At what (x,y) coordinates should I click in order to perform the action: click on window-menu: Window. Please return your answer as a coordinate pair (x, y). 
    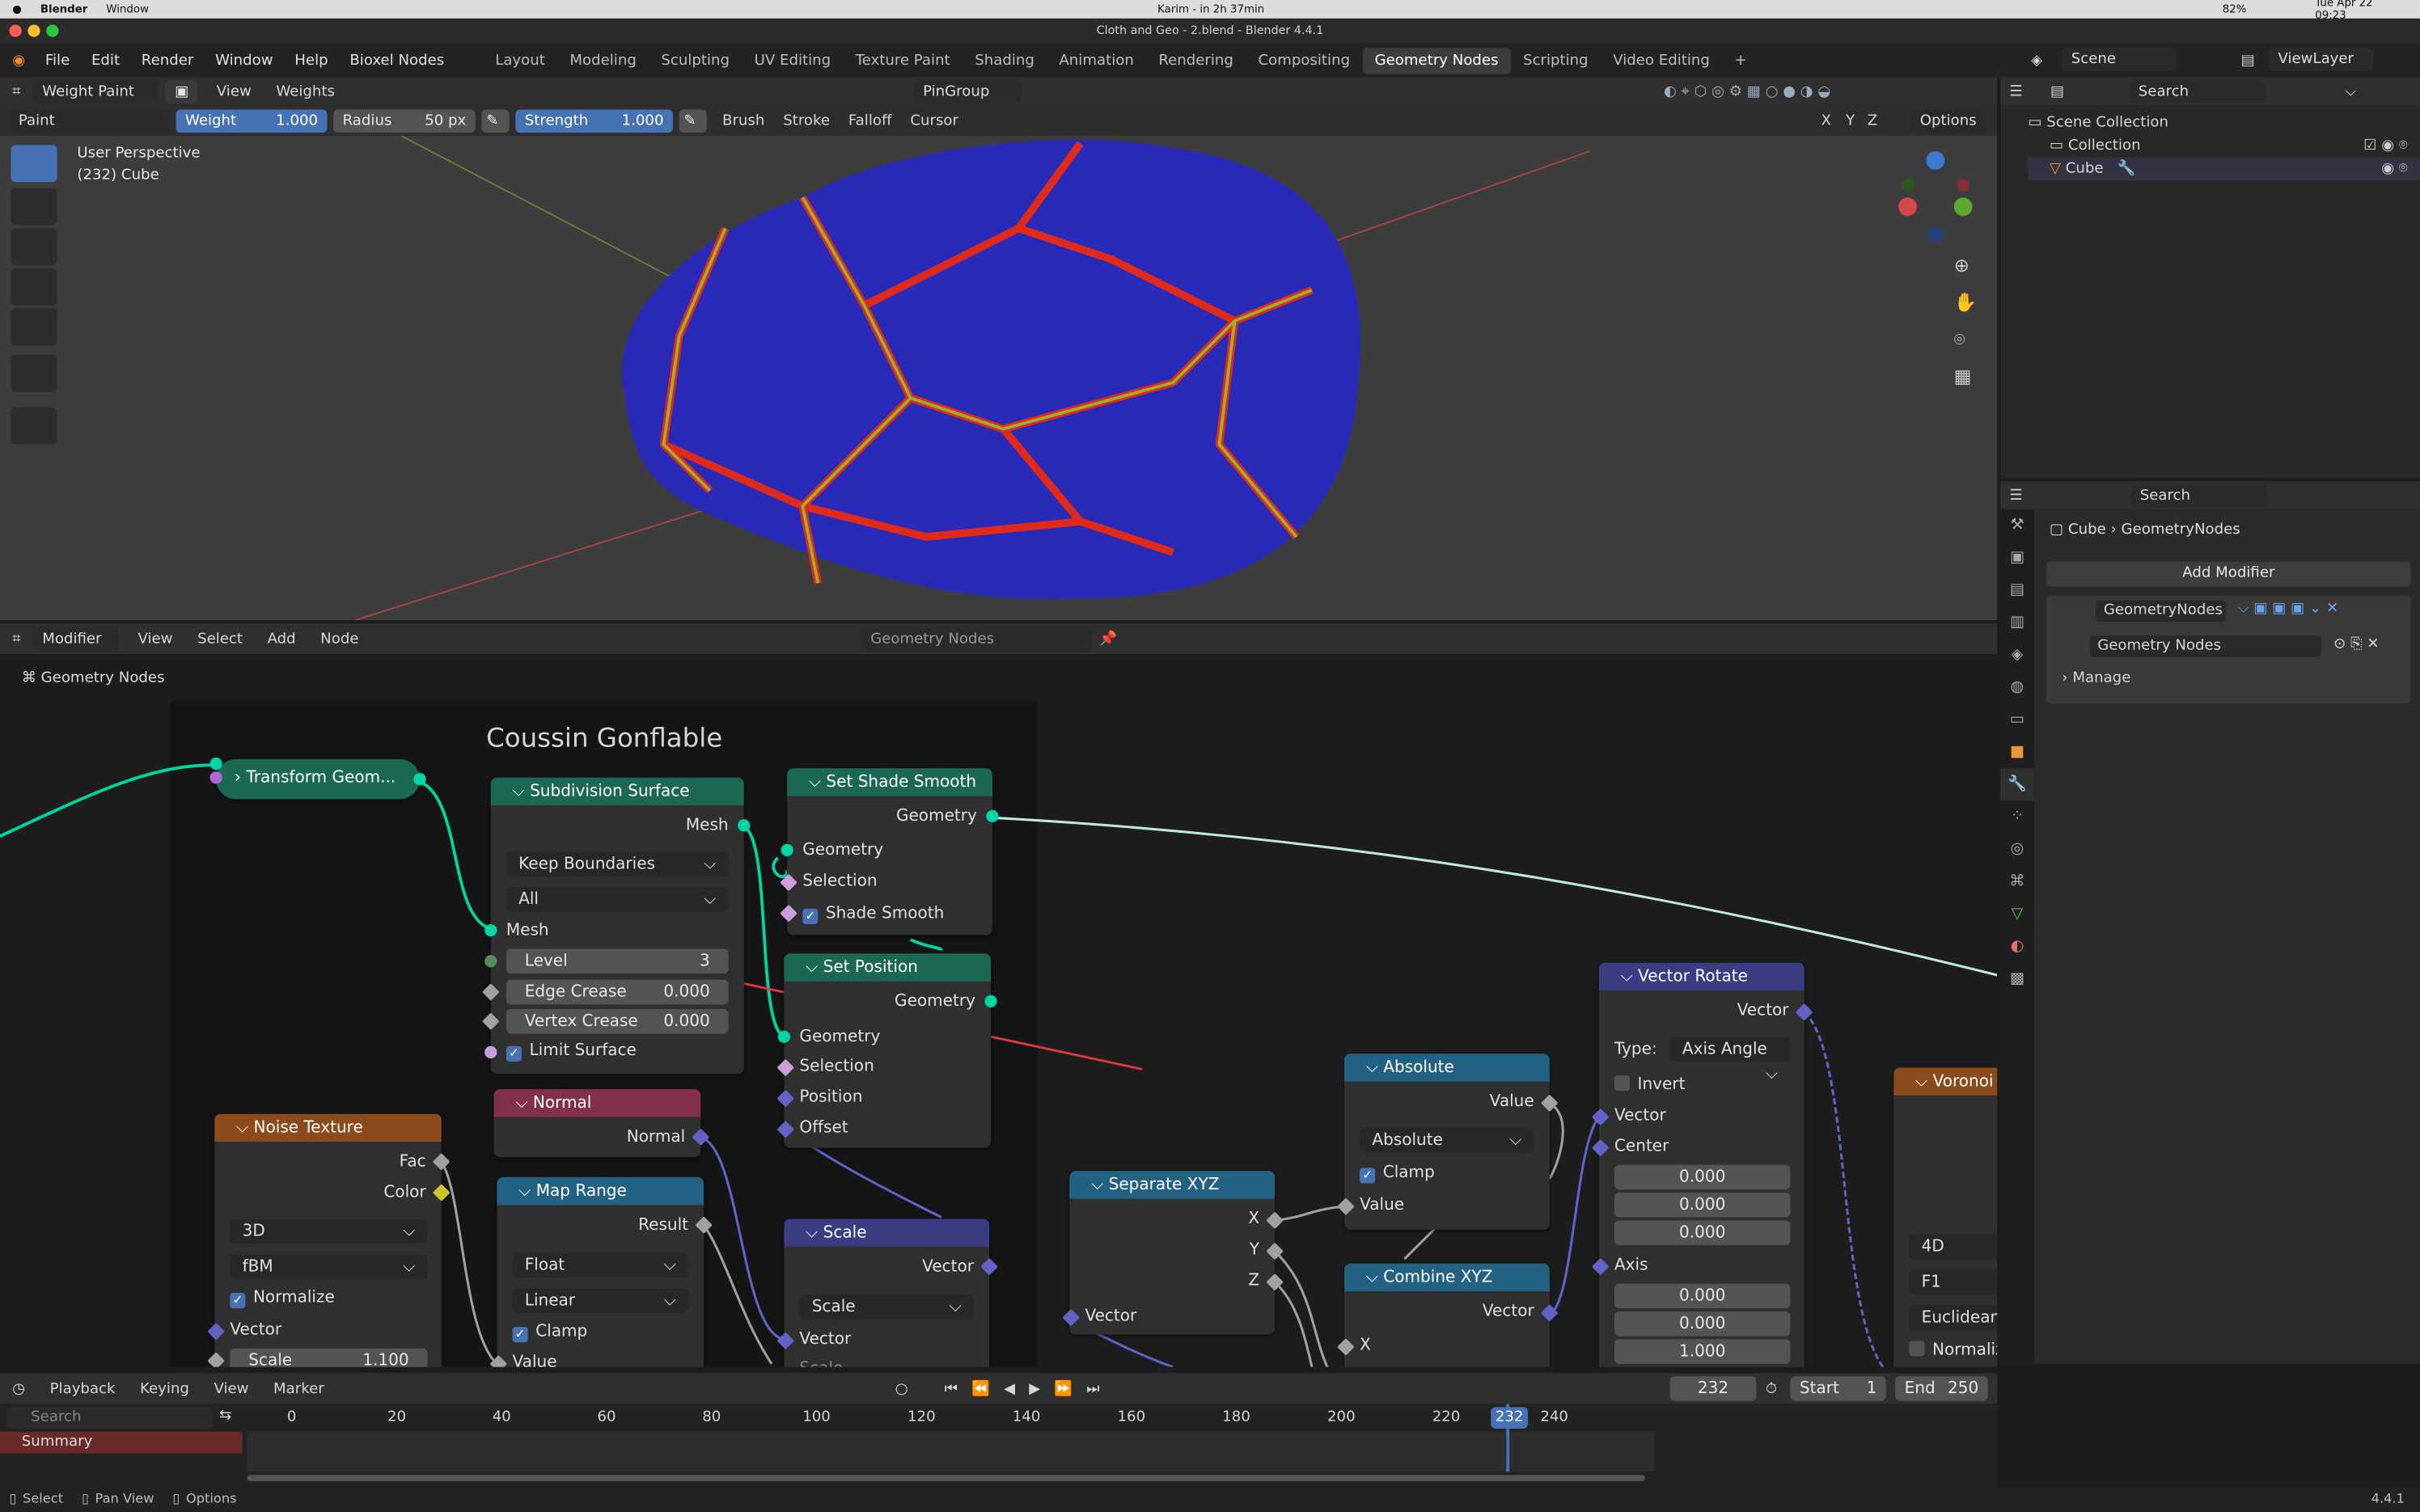
    Looking at the image, I should click on (127, 9).